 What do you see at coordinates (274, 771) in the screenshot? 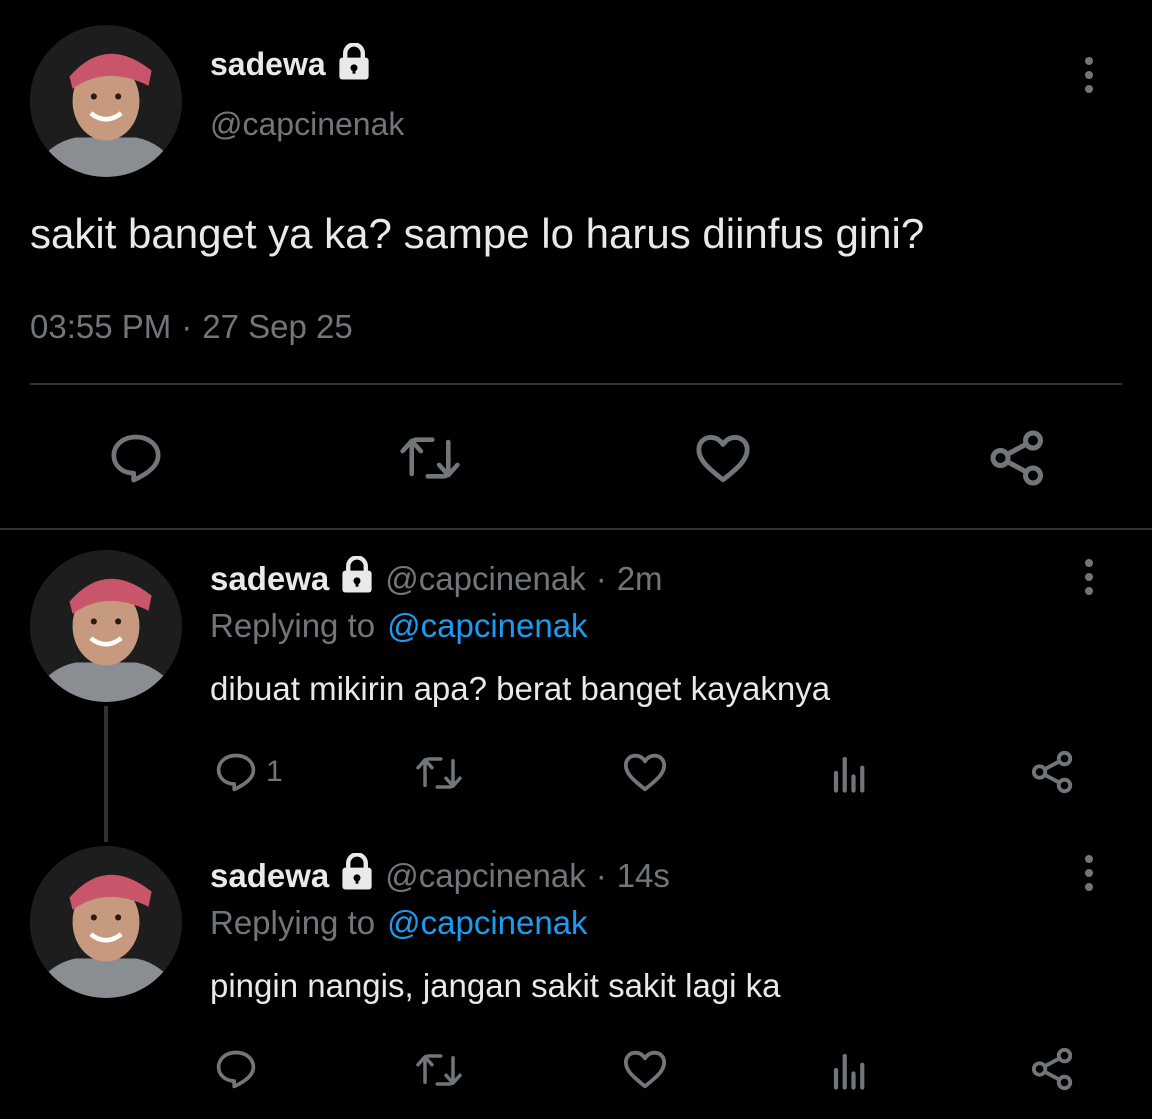
I see `reply-count: 1` at bounding box center [274, 771].